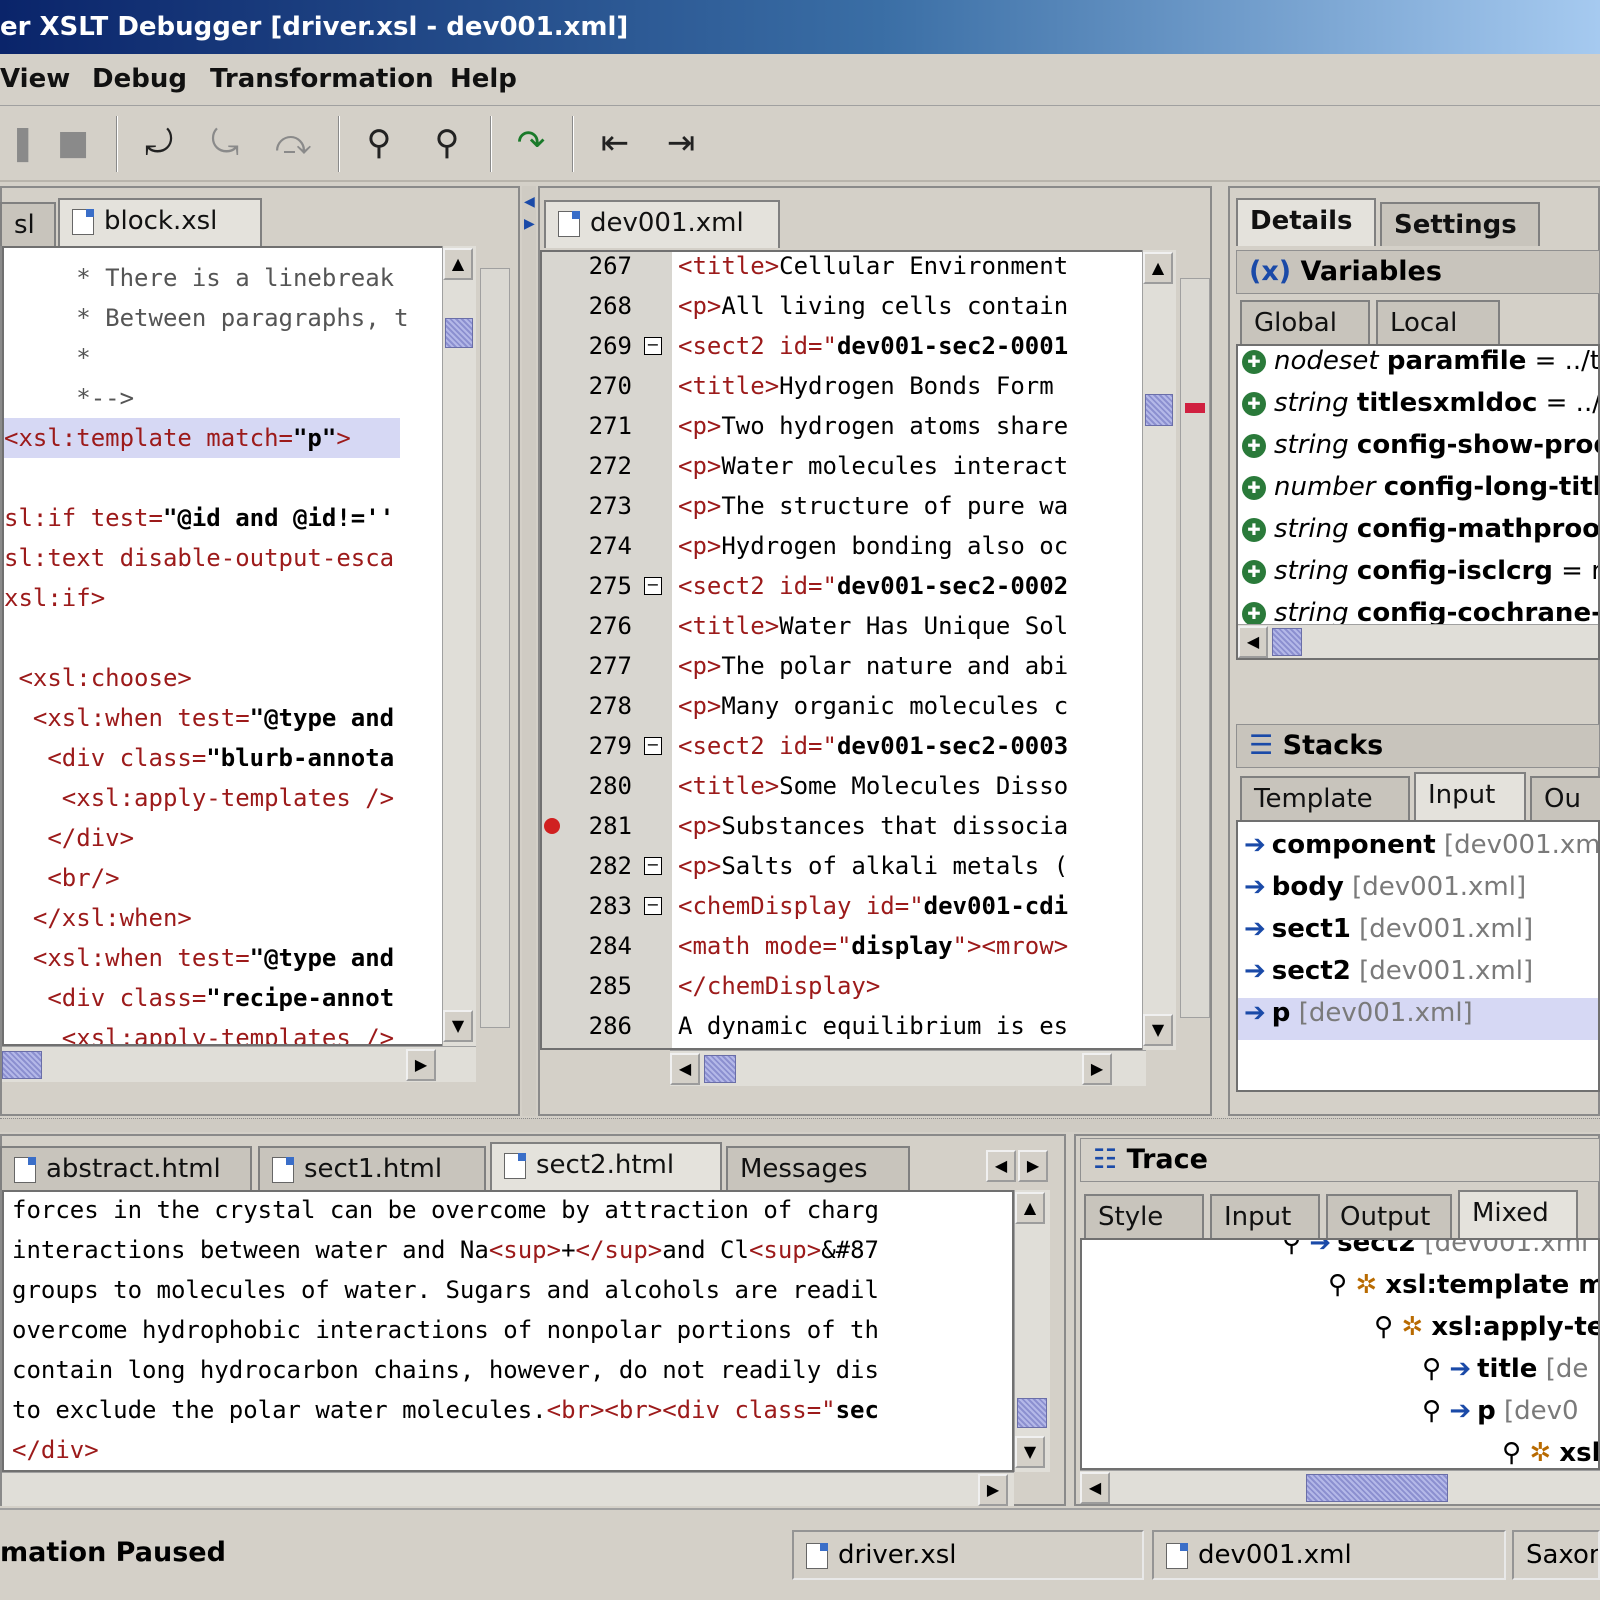 This screenshot has width=1600, height=1600. I want to click on tab-mixed: Mixed, so click(1518, 1214).